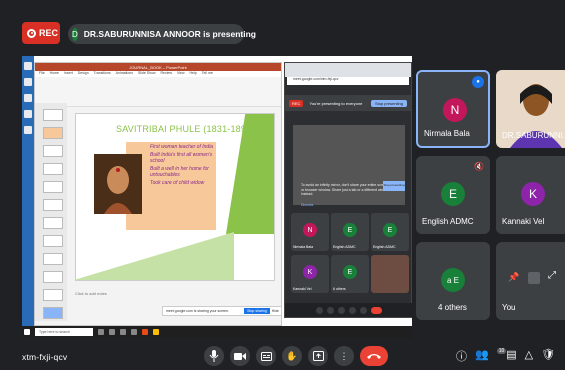  Describe the element at coordinates (394, 186) in the screenshot. I see `chrome-show-button: Stop presenting` at that location.